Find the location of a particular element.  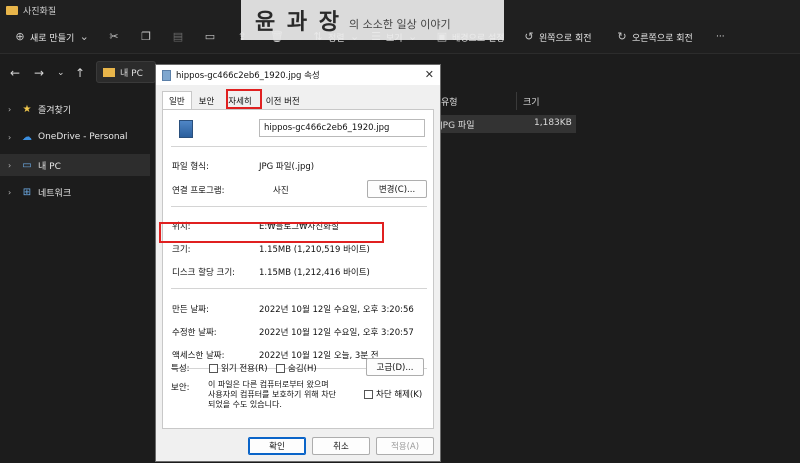

accessed-value: 2022년 10월 12일 오늘, 3분 전 is located at coordinates (319, 356).